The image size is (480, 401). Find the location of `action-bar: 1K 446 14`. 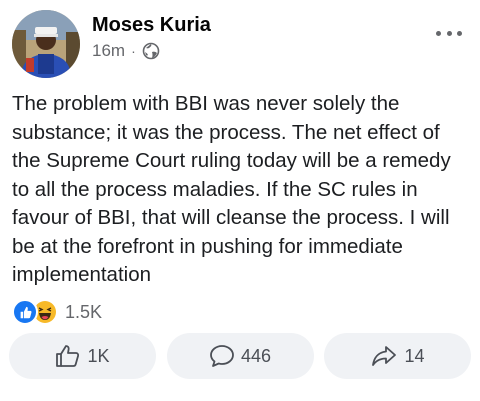

action-bar: 1K 446 14 is located at coordinates (240, 356).